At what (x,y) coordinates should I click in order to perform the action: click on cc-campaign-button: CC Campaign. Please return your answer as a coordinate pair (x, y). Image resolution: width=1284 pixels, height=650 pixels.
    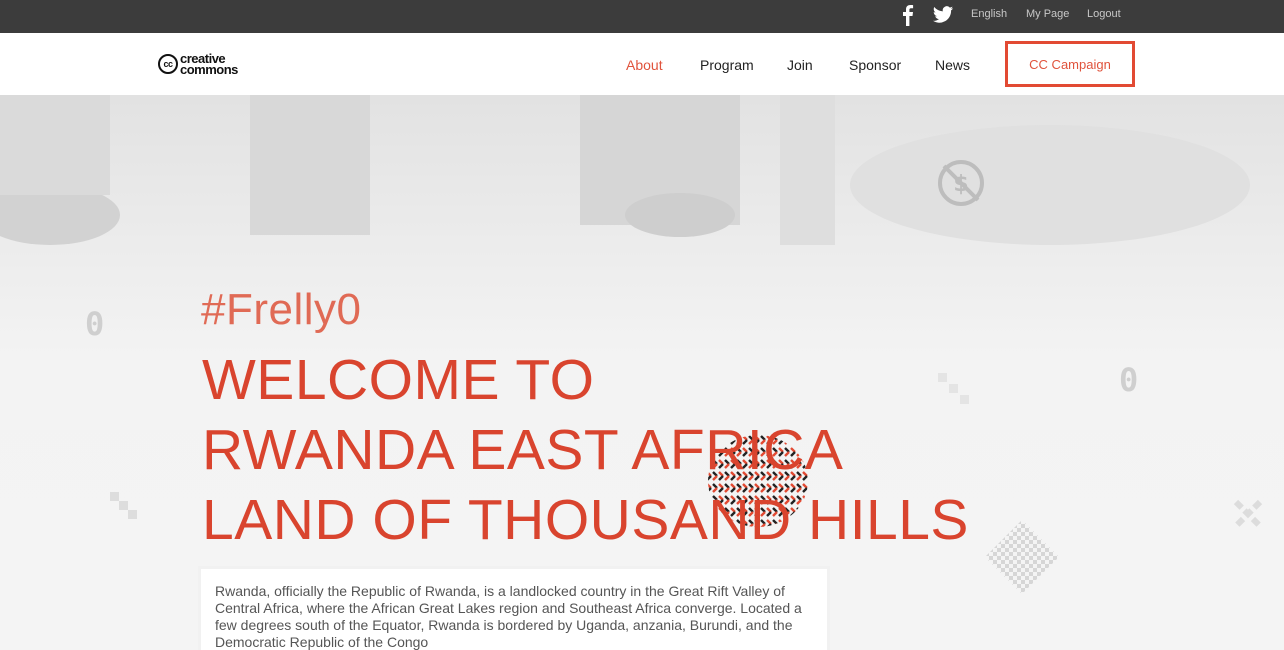
    Looking at the image, I should click on (1070, 64).